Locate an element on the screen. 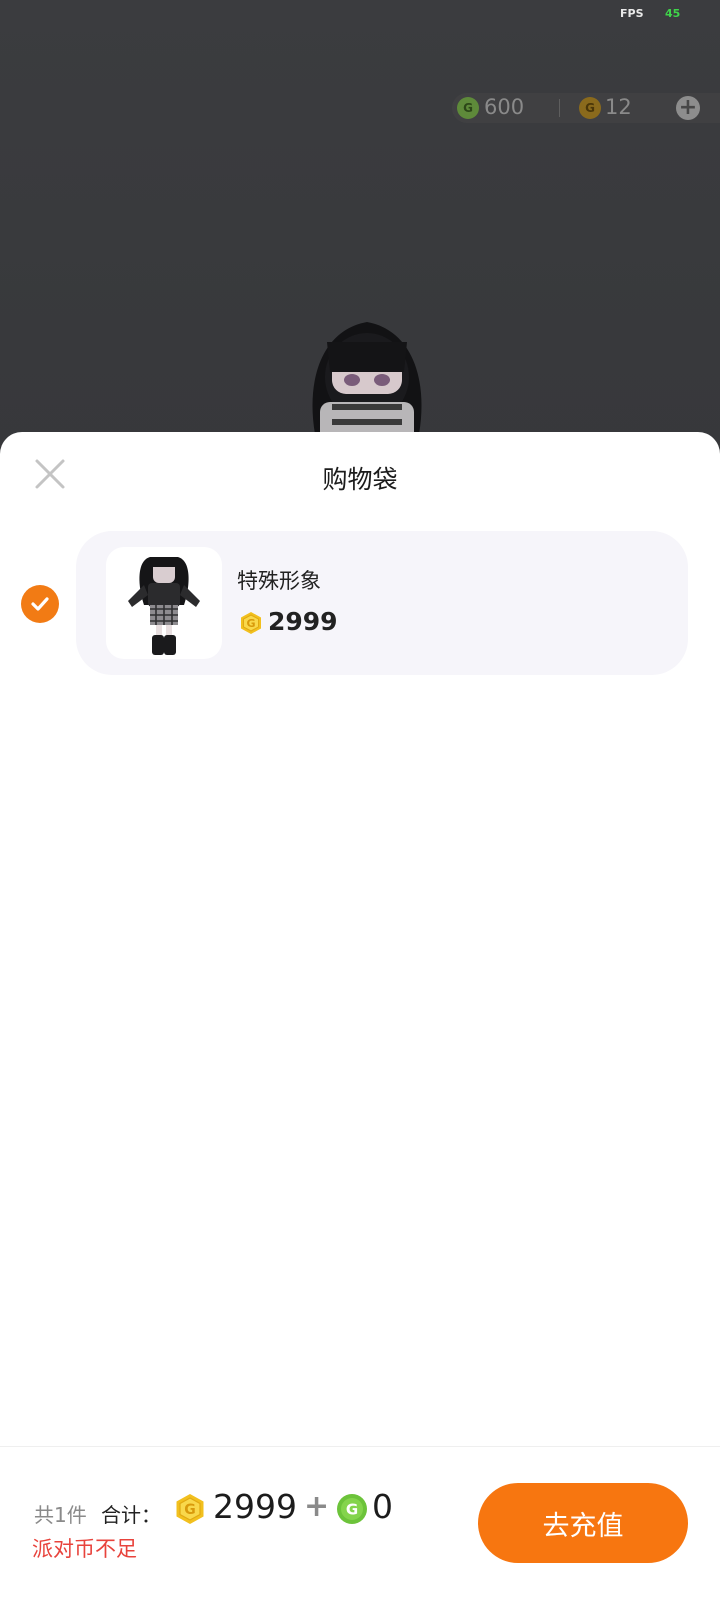  green-coin-balance: 600 is located at coordinates (504, 107).